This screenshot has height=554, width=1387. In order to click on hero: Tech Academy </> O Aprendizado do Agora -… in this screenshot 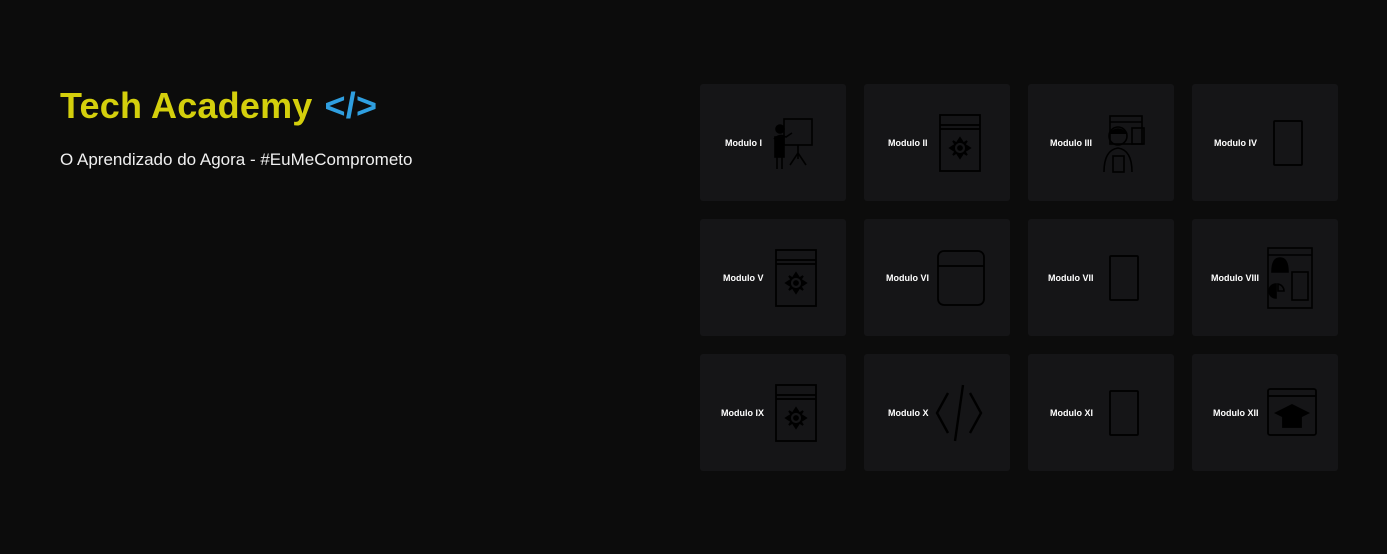, I will do `click(236, 127)`.